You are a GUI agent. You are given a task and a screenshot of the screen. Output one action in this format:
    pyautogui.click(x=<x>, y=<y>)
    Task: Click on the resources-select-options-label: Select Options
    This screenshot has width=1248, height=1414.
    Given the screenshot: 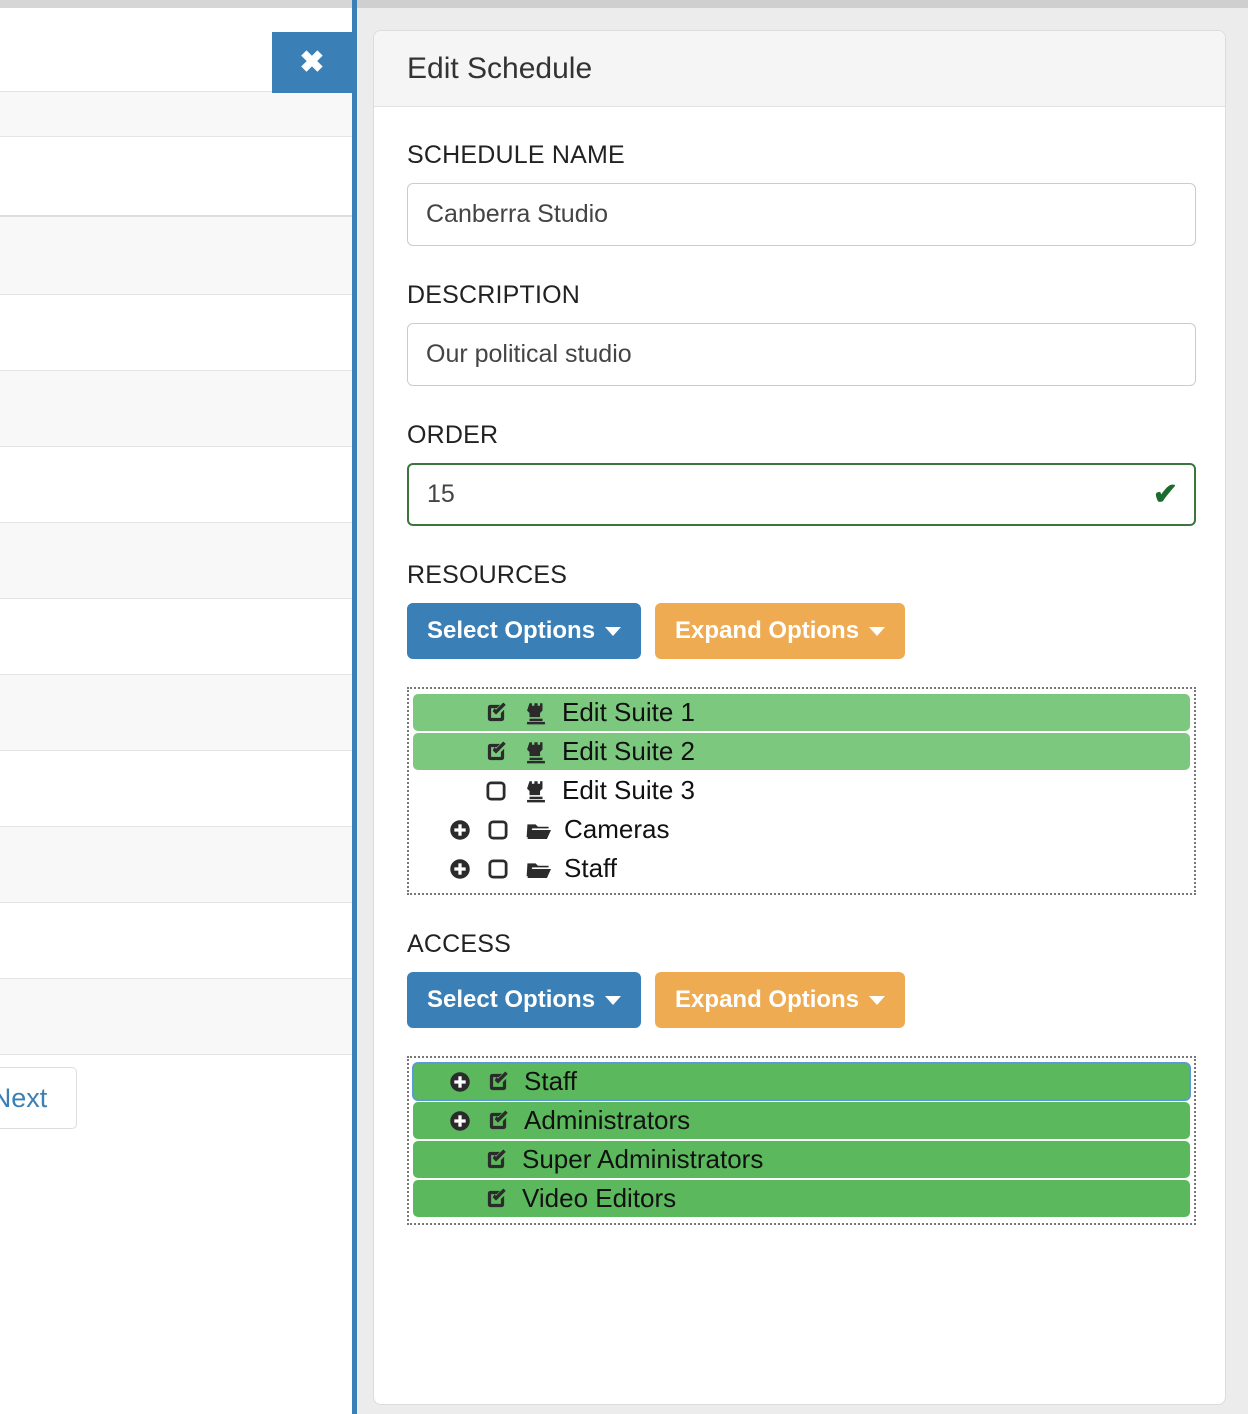 What is the action you would take?
    pyautogui.click(x=511, y=630)
    